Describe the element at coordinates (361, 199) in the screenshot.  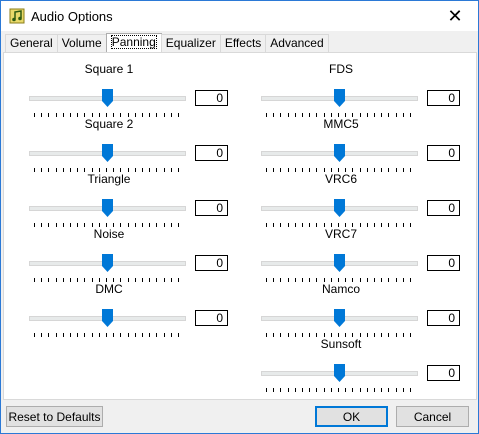
I see `channel-vrc6: VRC6 0` at that location.